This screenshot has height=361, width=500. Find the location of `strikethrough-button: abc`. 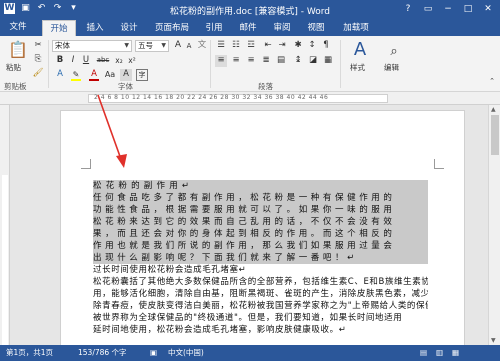

strikethrough-button: abc is located at coordinates (103, 61).